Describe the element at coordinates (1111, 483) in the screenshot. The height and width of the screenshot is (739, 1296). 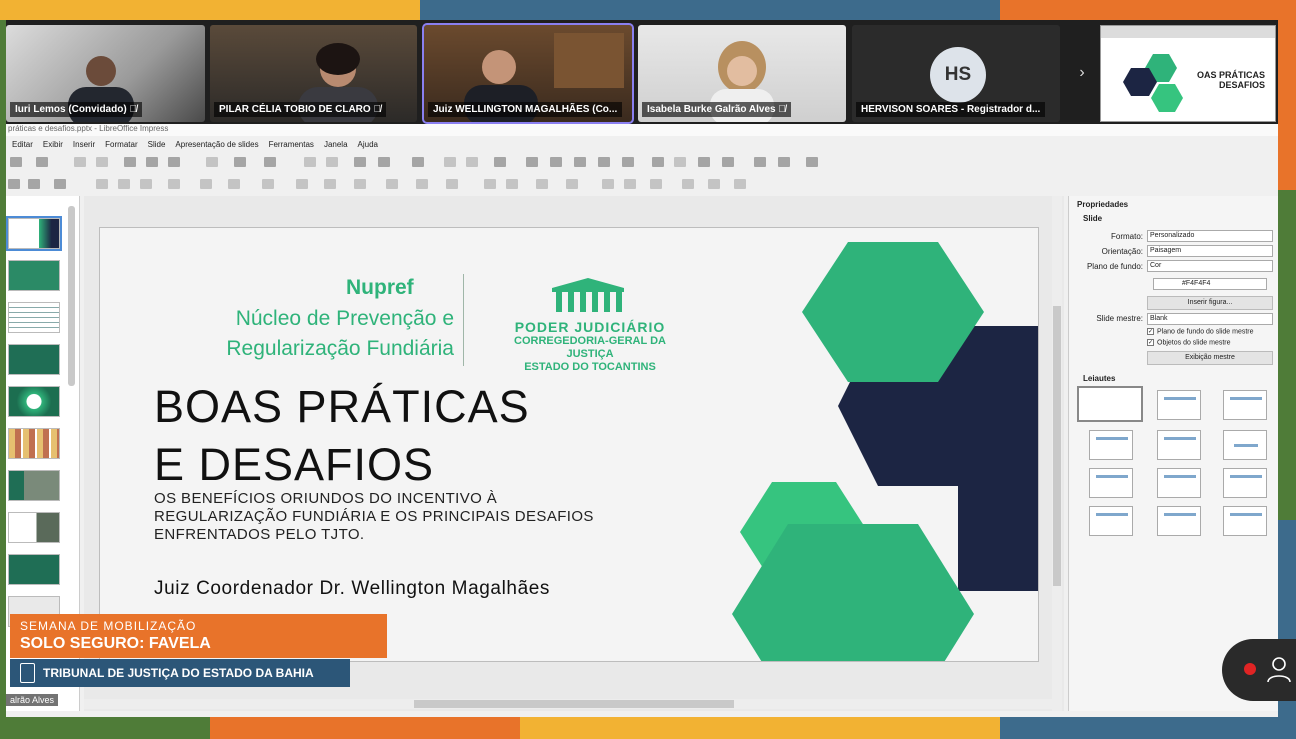
I see `layout-title-2content-content` at that location.